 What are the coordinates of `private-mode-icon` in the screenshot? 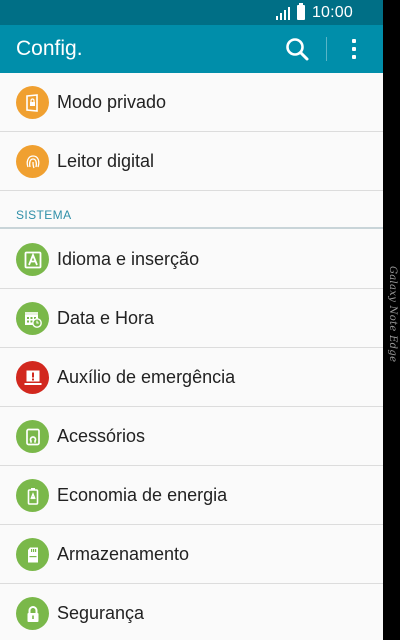 It's located at (32, 102).